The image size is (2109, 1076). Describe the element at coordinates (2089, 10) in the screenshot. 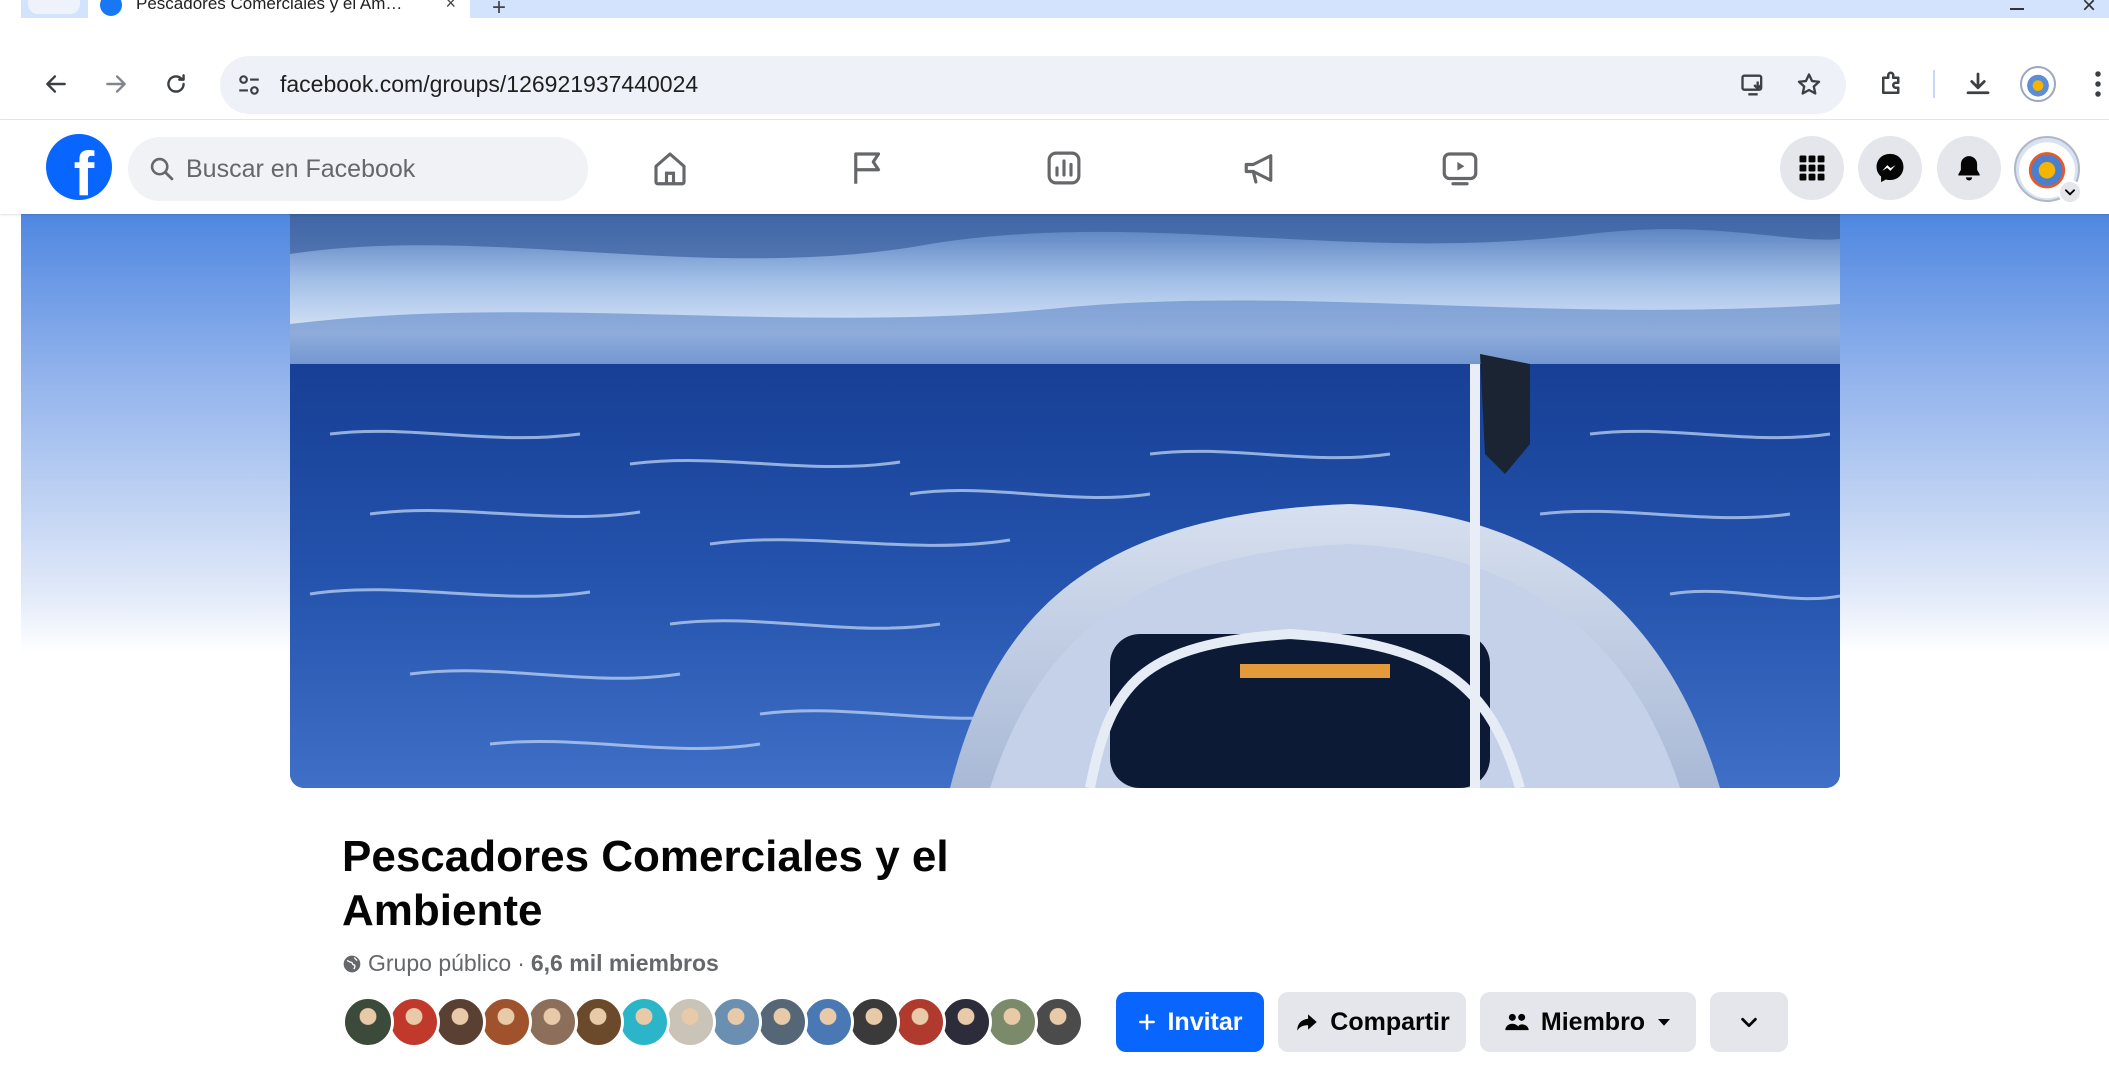

I see `window-close-icon: ×` at that location.